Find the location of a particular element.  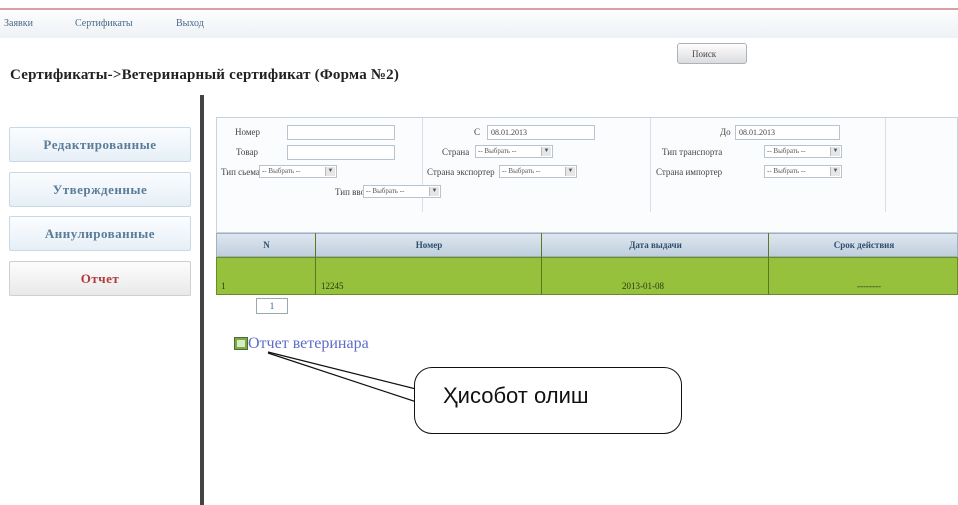

sidebar-item-approved: Утвержденные is located at coordinates (100, 189).